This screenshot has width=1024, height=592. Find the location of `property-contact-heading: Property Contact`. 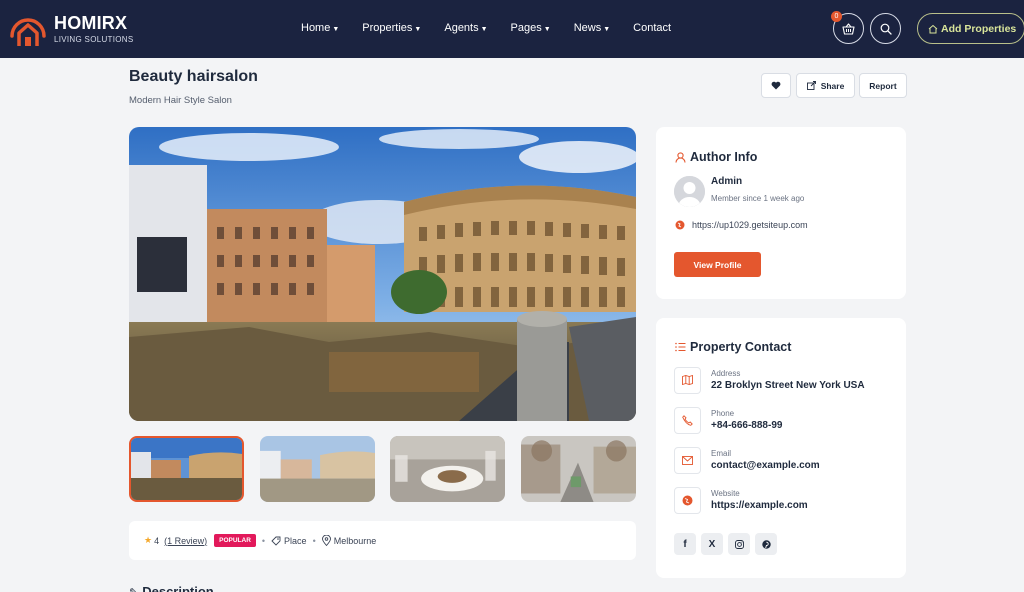

property-contact-heading: Property Contact is located at coordinates (733, 347).